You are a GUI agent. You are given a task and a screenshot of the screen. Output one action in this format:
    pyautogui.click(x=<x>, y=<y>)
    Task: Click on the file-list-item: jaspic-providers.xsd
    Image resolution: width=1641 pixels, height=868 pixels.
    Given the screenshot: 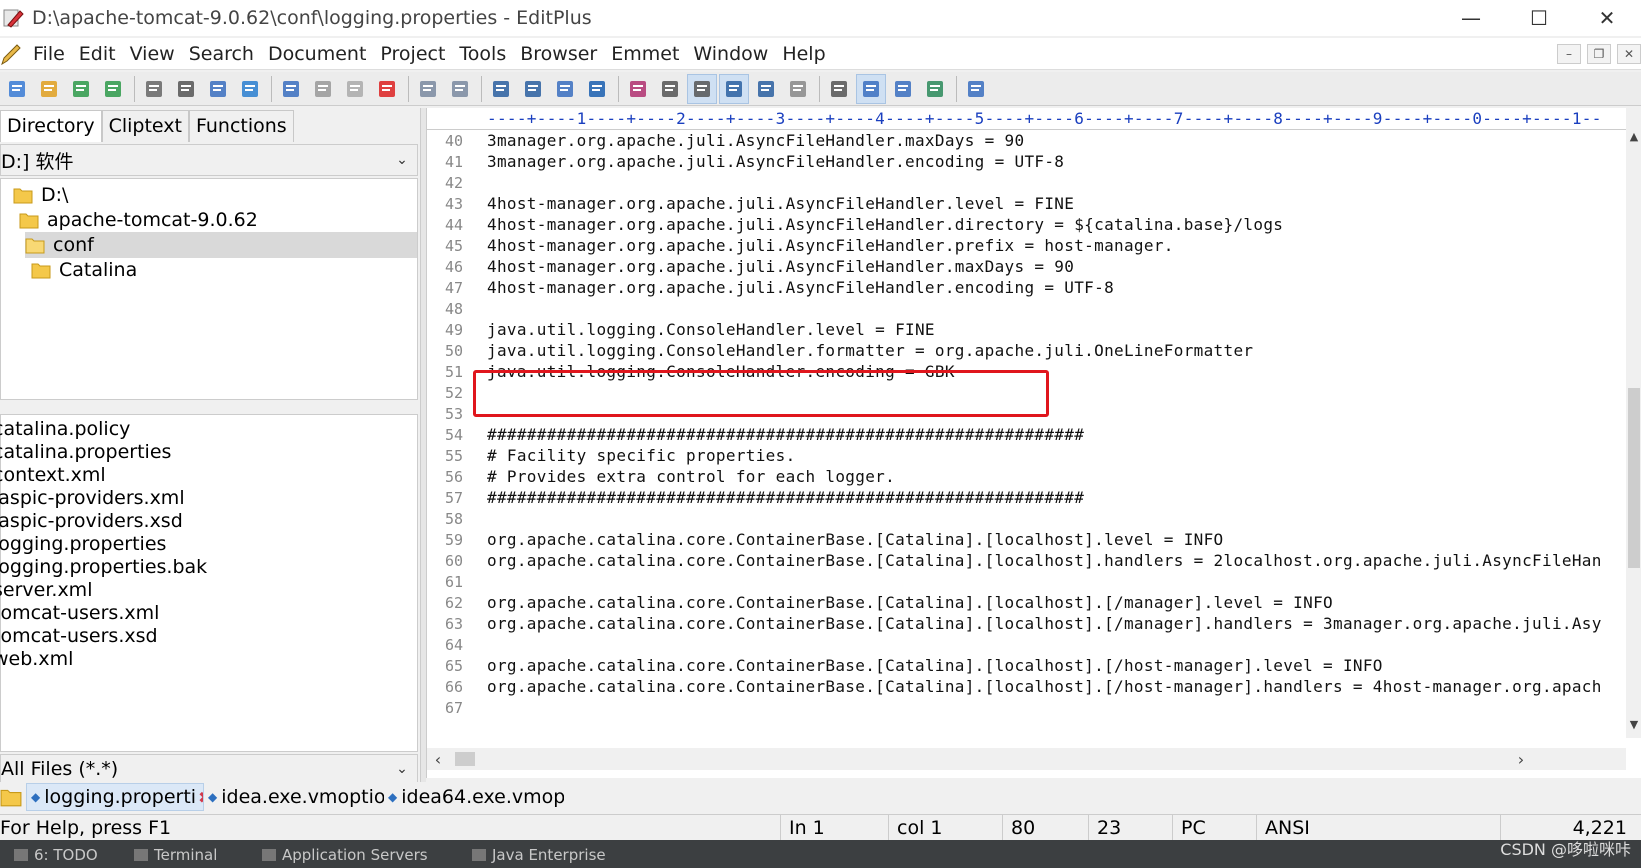 What is the action you would take?
    pyautogui.click(x=91, y=521)
    